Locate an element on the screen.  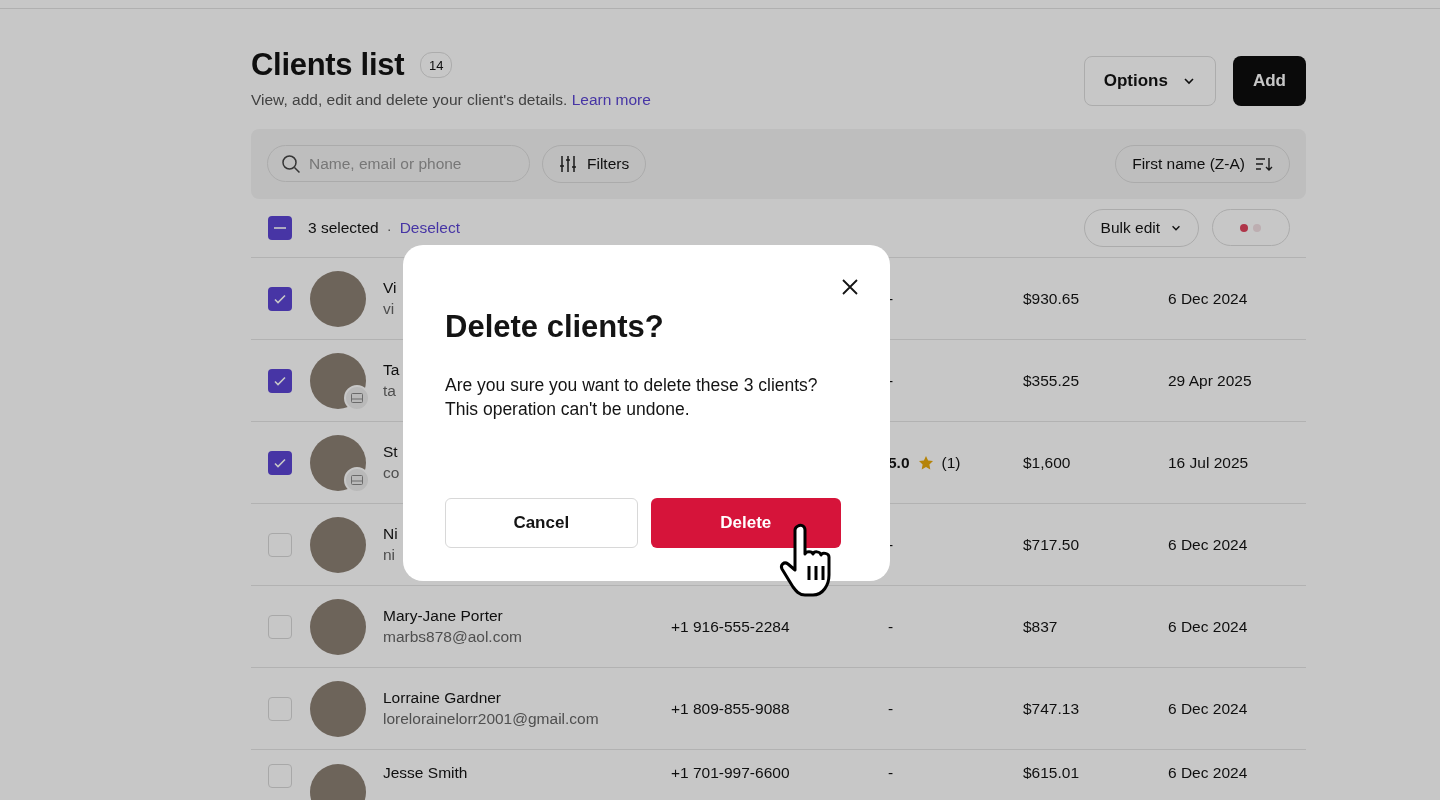
client-name: Vi is located at coordinates (390, 288).